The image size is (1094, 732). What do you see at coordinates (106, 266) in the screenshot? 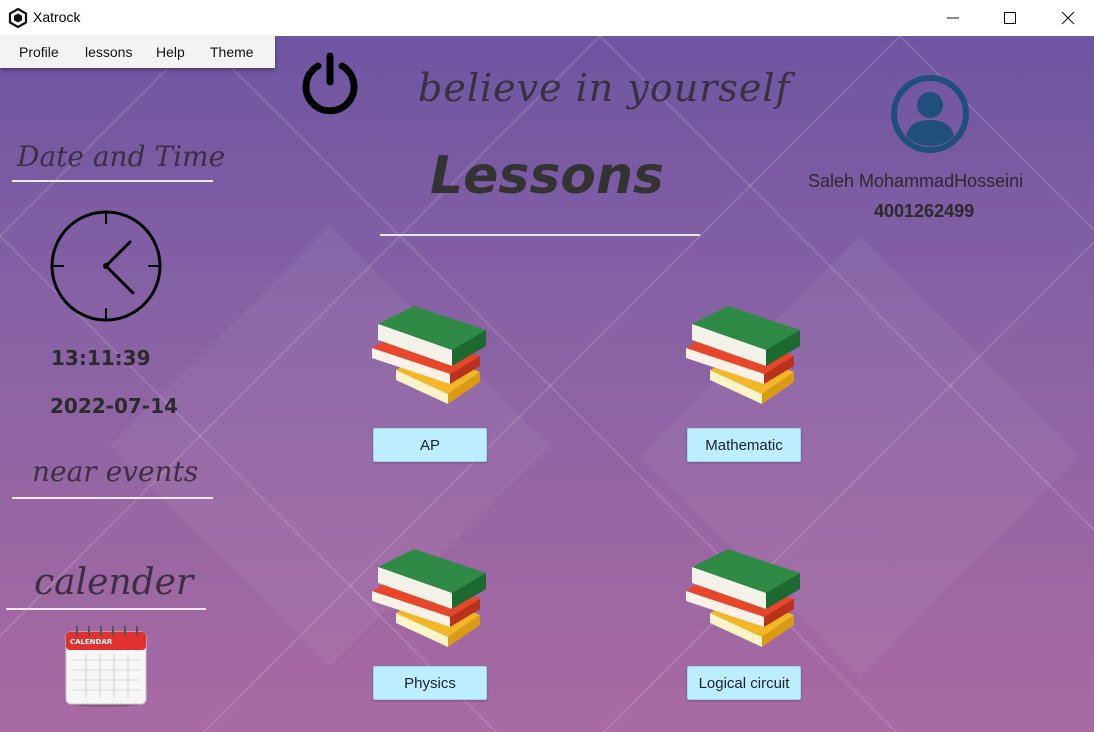
I see `clock-icon` at bounding box center [106, 266].